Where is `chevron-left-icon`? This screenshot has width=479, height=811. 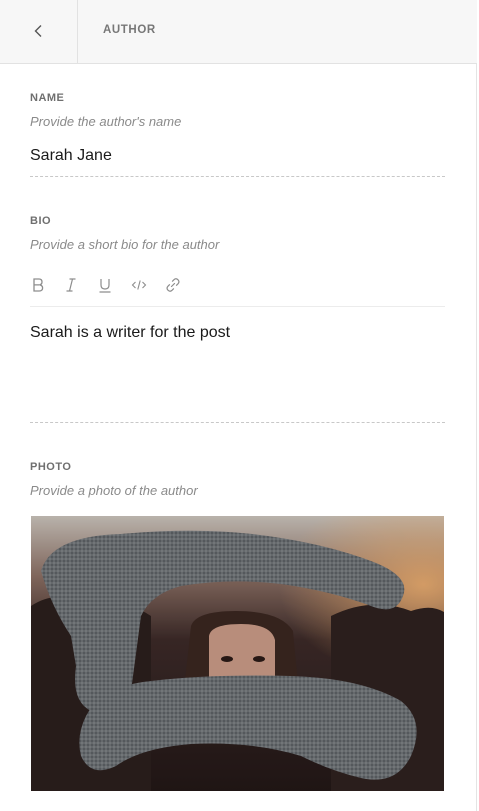
chevron-left-icon is located at coordinates (38, 31).